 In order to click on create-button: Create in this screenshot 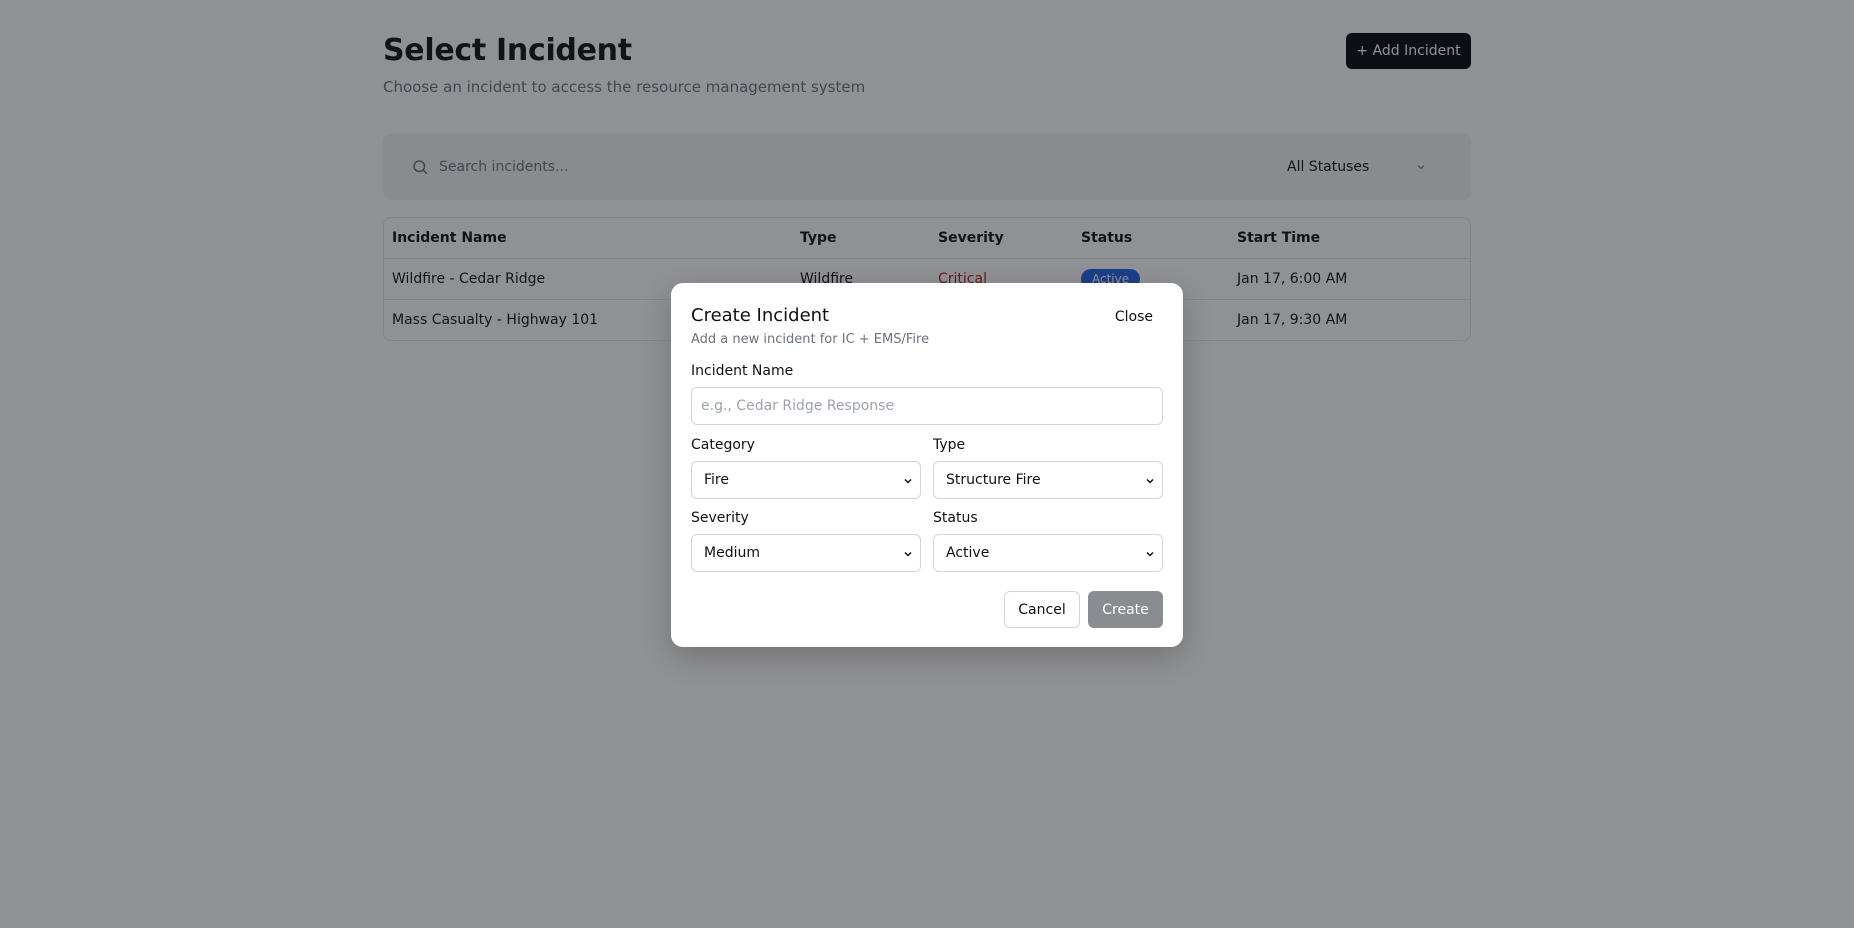, I will do `click(1125, 609)`.